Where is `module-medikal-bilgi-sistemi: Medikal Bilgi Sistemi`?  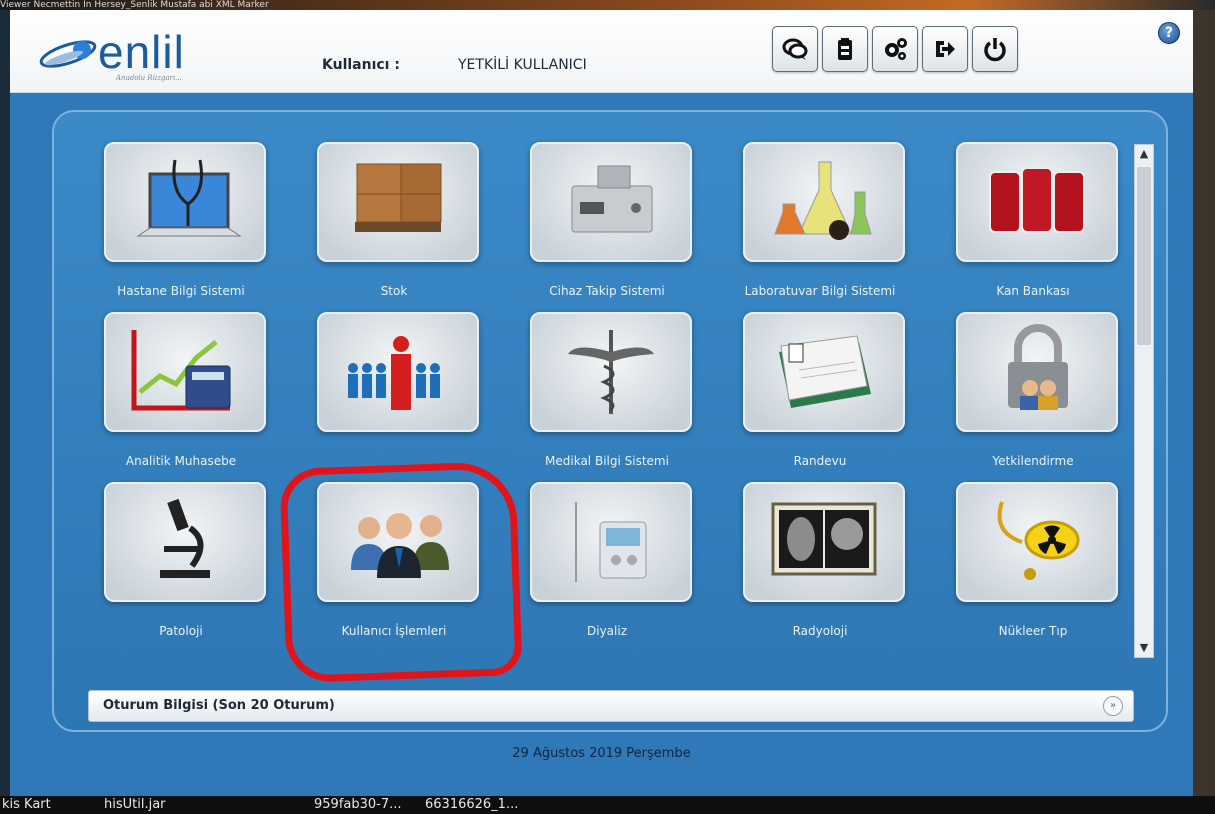 module-medikal-bilgi-sistemi: Medikal Bilgi Sistemi is located at coordinates (607, 397).